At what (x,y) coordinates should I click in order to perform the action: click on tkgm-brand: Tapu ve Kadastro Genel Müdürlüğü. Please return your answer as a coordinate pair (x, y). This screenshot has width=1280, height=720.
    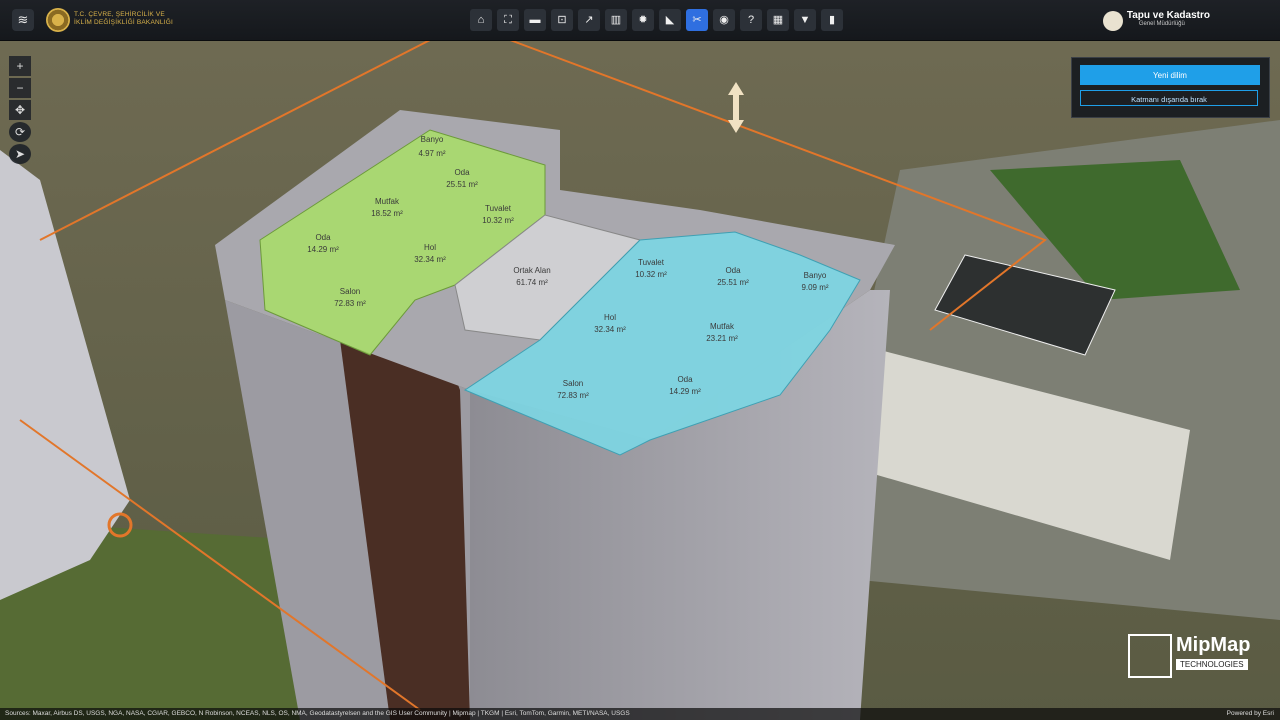
    Looking at the image, I should click on (1156, 20).